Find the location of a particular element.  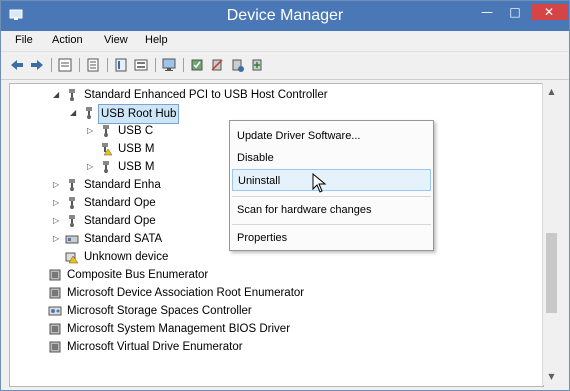

title-bar: Device Manager — □ ✕ is located at coordinates (285, 16).